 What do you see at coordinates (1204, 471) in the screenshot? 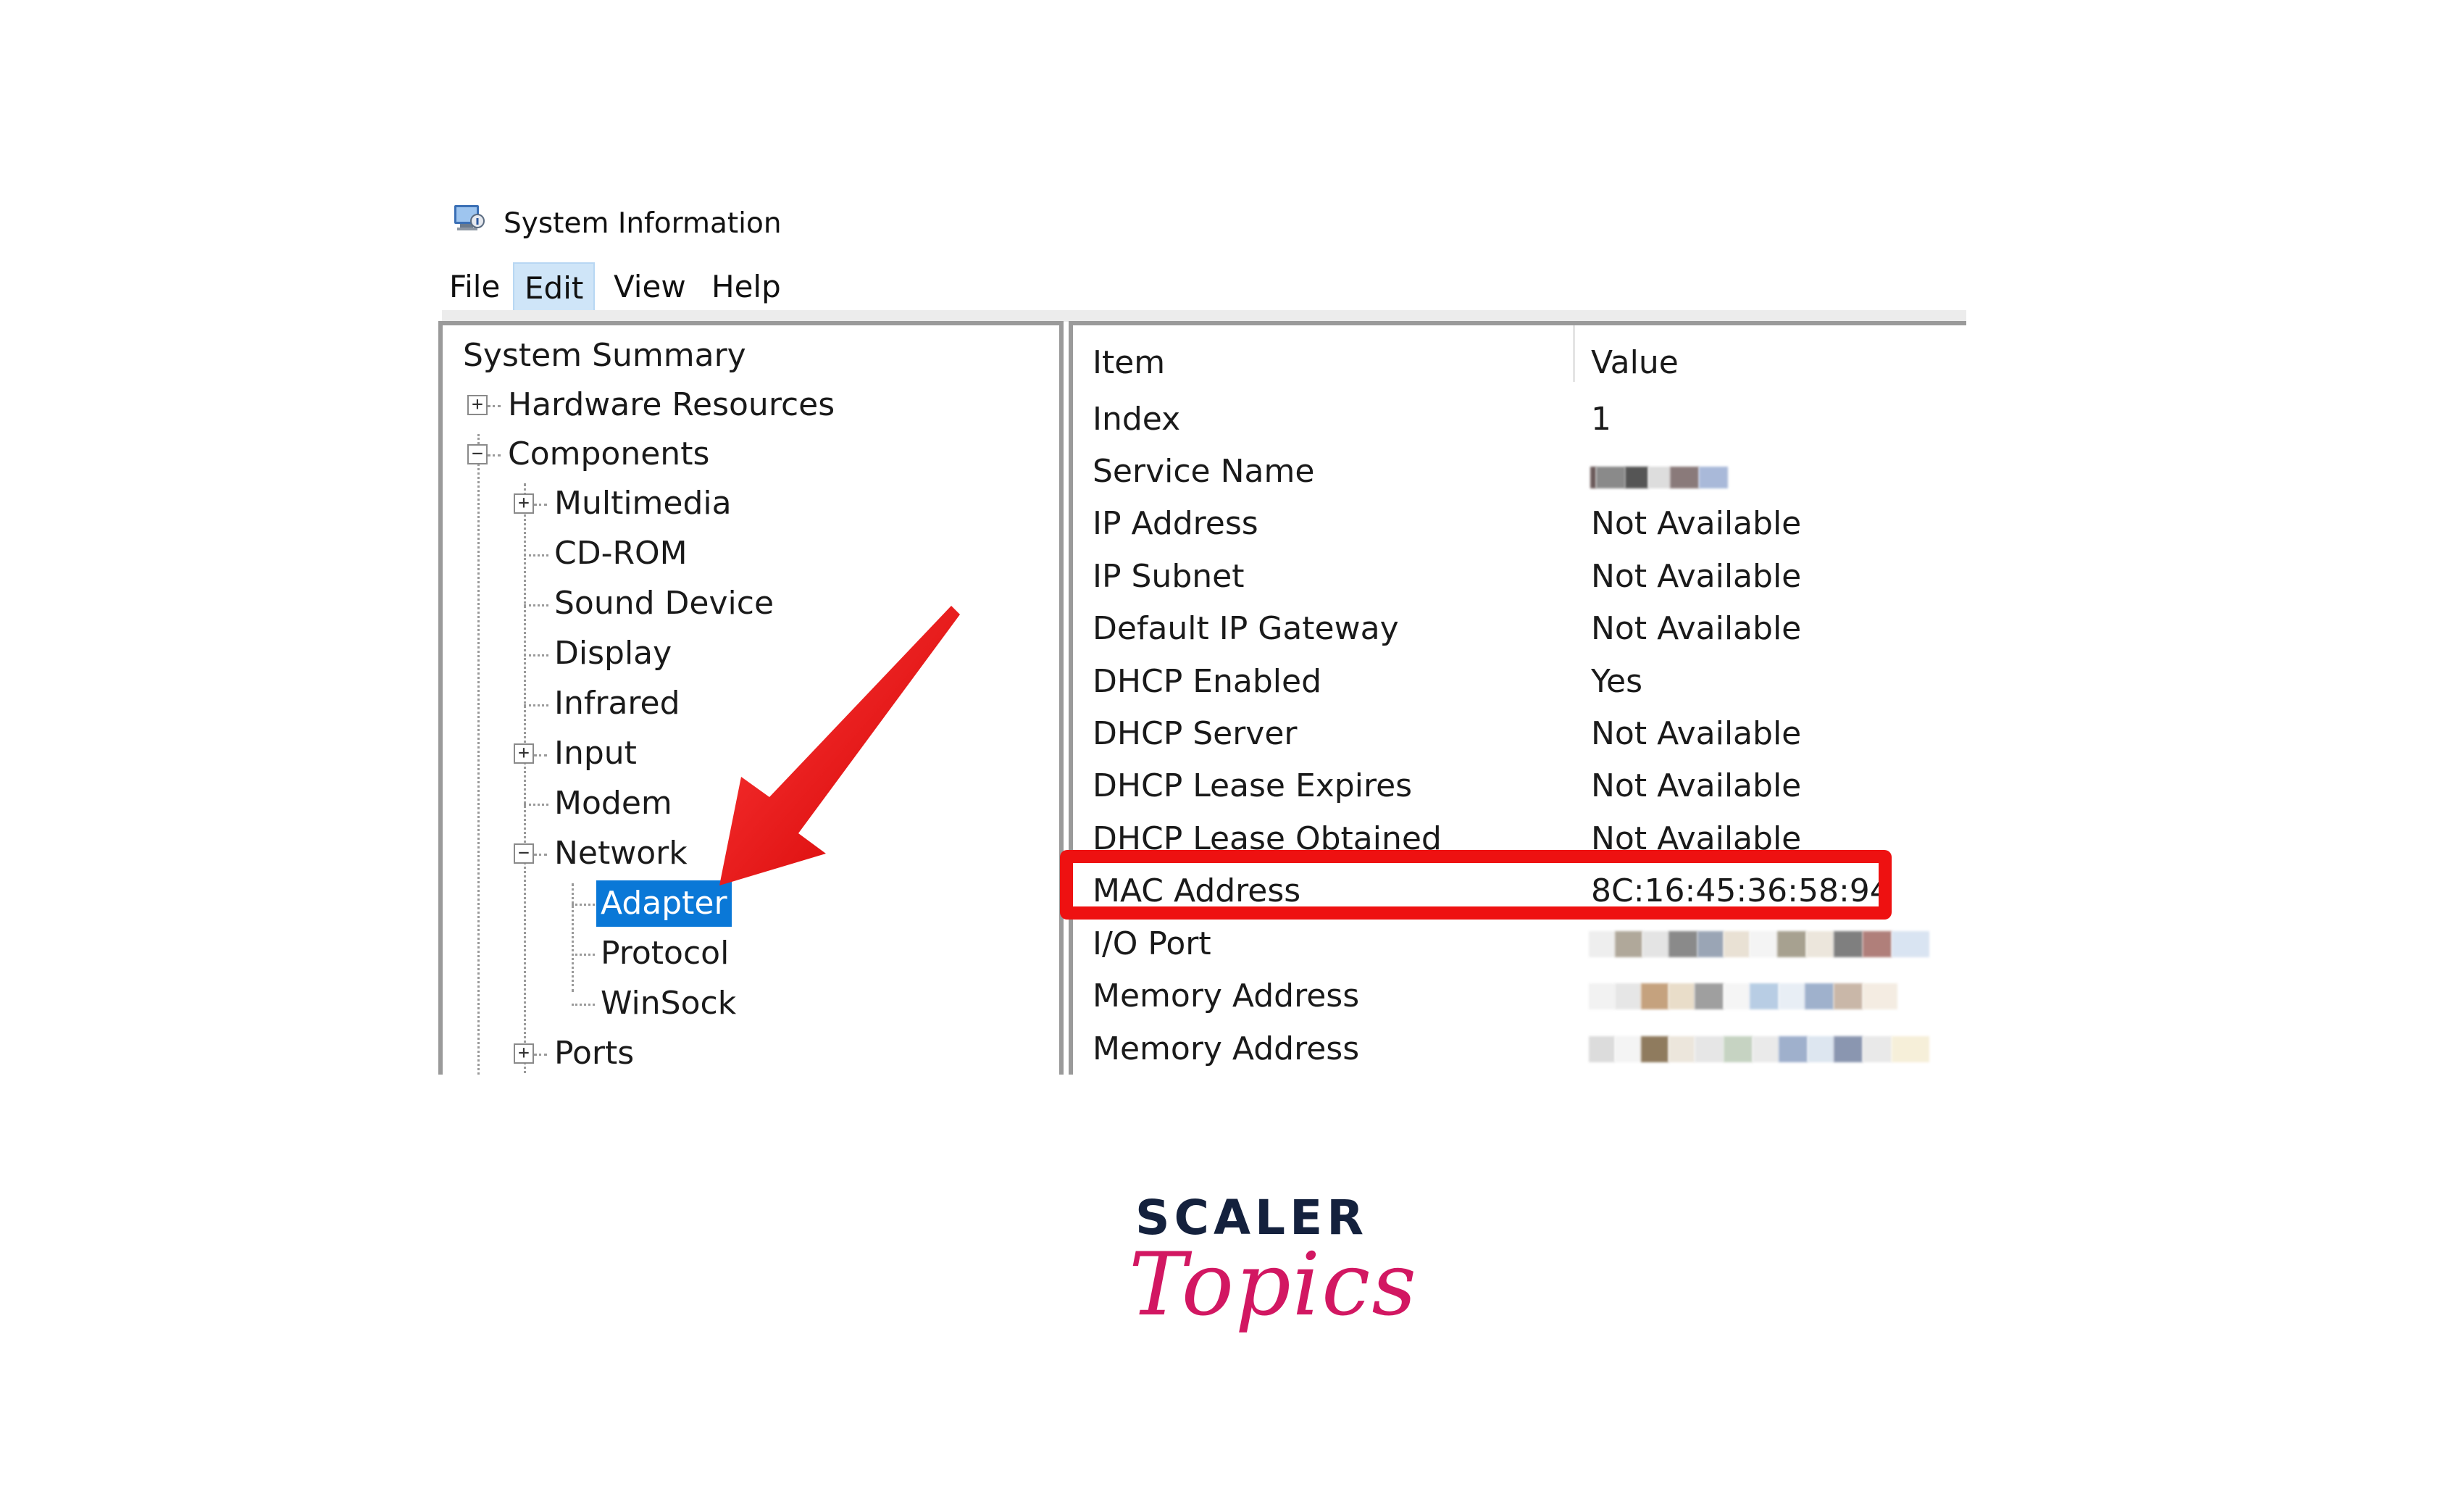
I see `row-item-service-name: Service Name` at bounding box center [1204, 471].